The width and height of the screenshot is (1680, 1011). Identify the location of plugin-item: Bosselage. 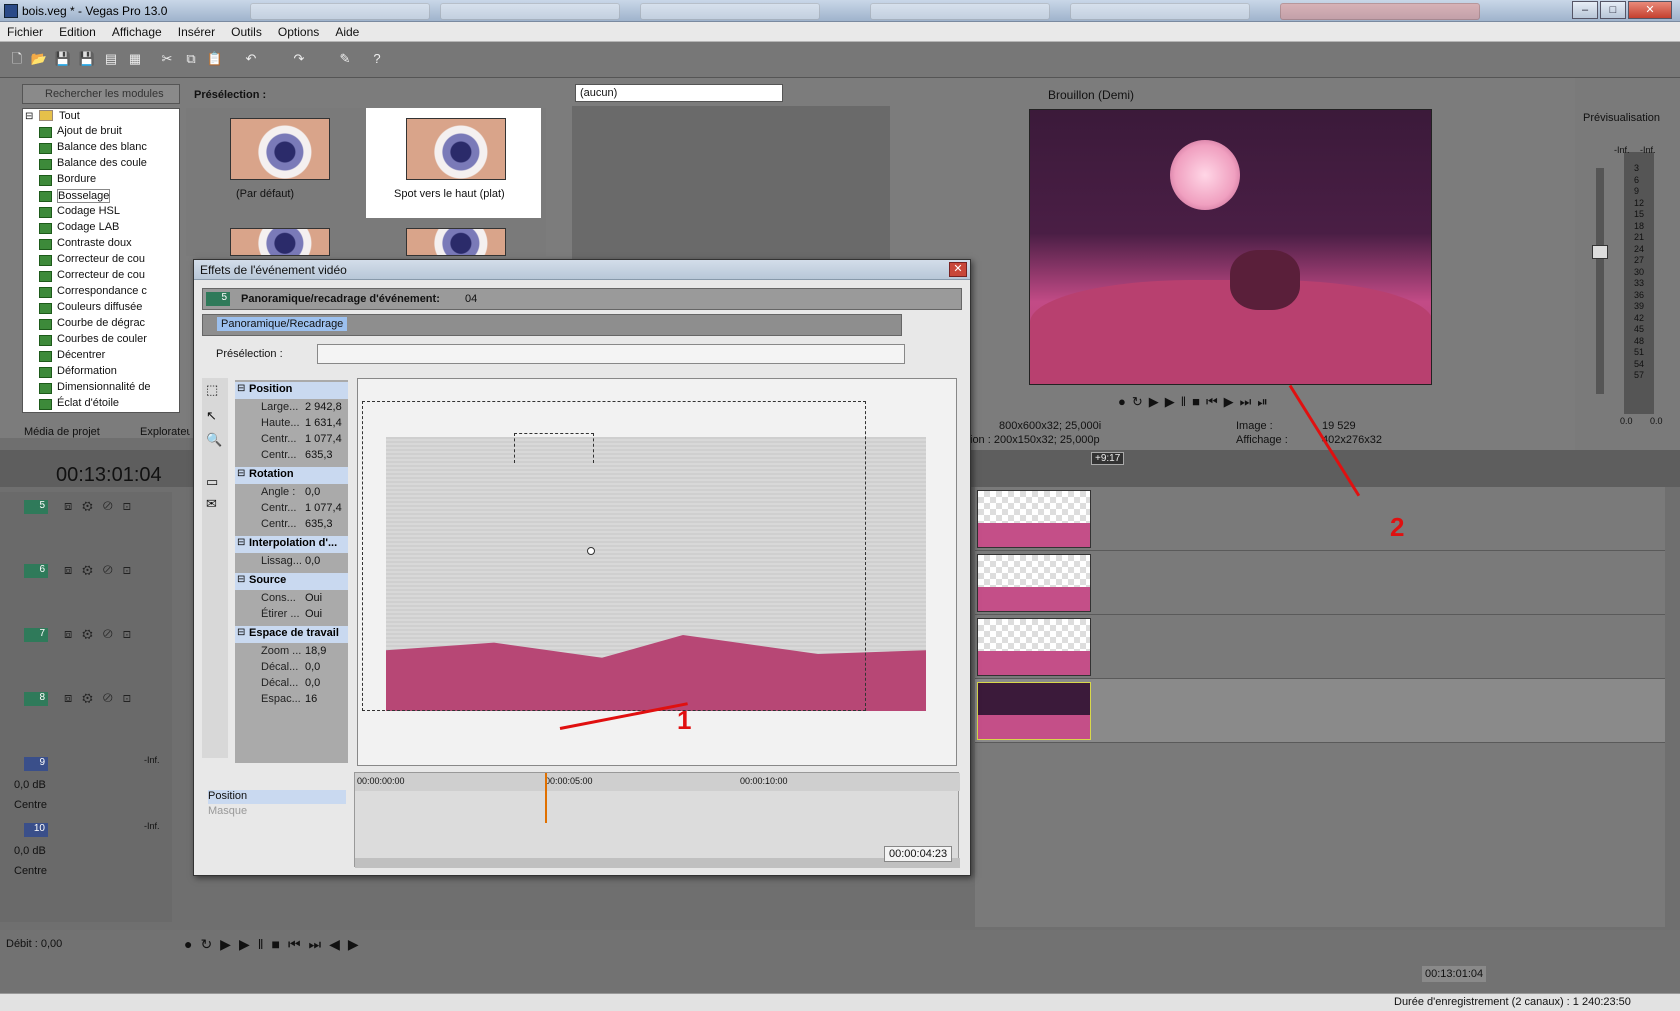
(84, 196).